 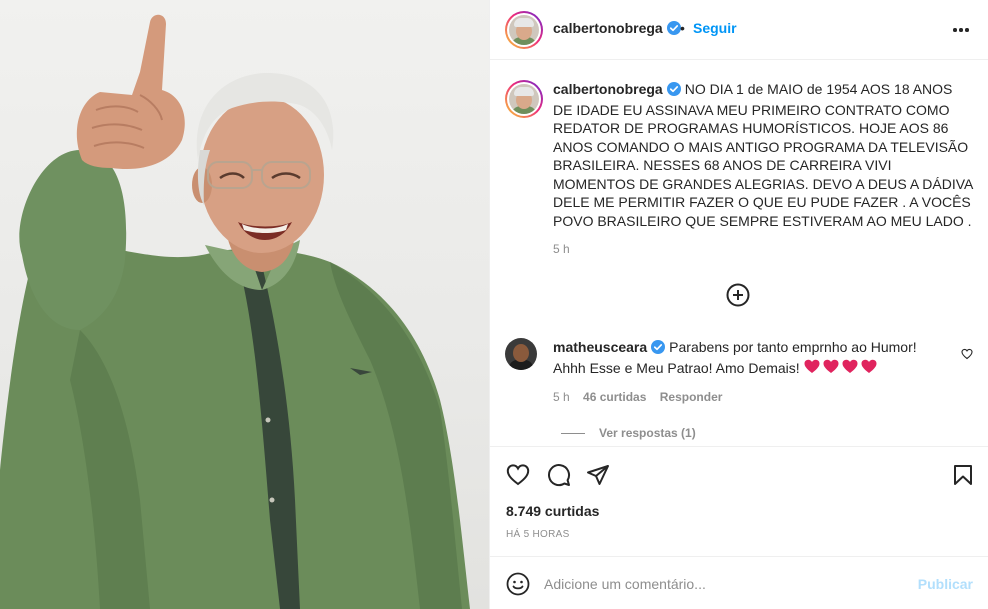 What do you see at coordinates (573, 434) in the screenshot?
I see `replies-divider-line` at bounding box center [573, 434].